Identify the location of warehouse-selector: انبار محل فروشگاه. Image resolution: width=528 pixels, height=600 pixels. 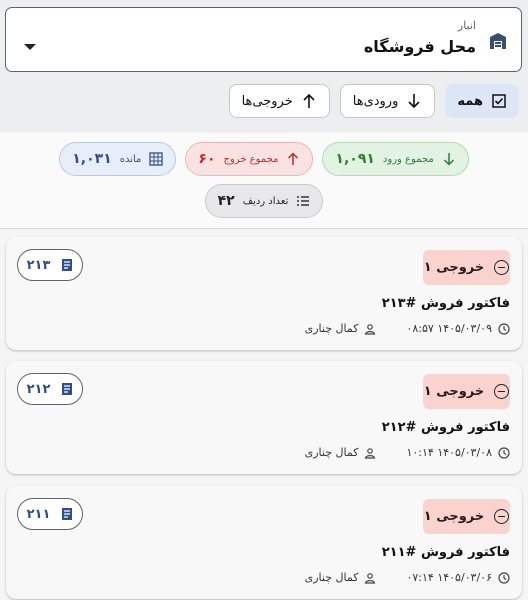
(263, 39).